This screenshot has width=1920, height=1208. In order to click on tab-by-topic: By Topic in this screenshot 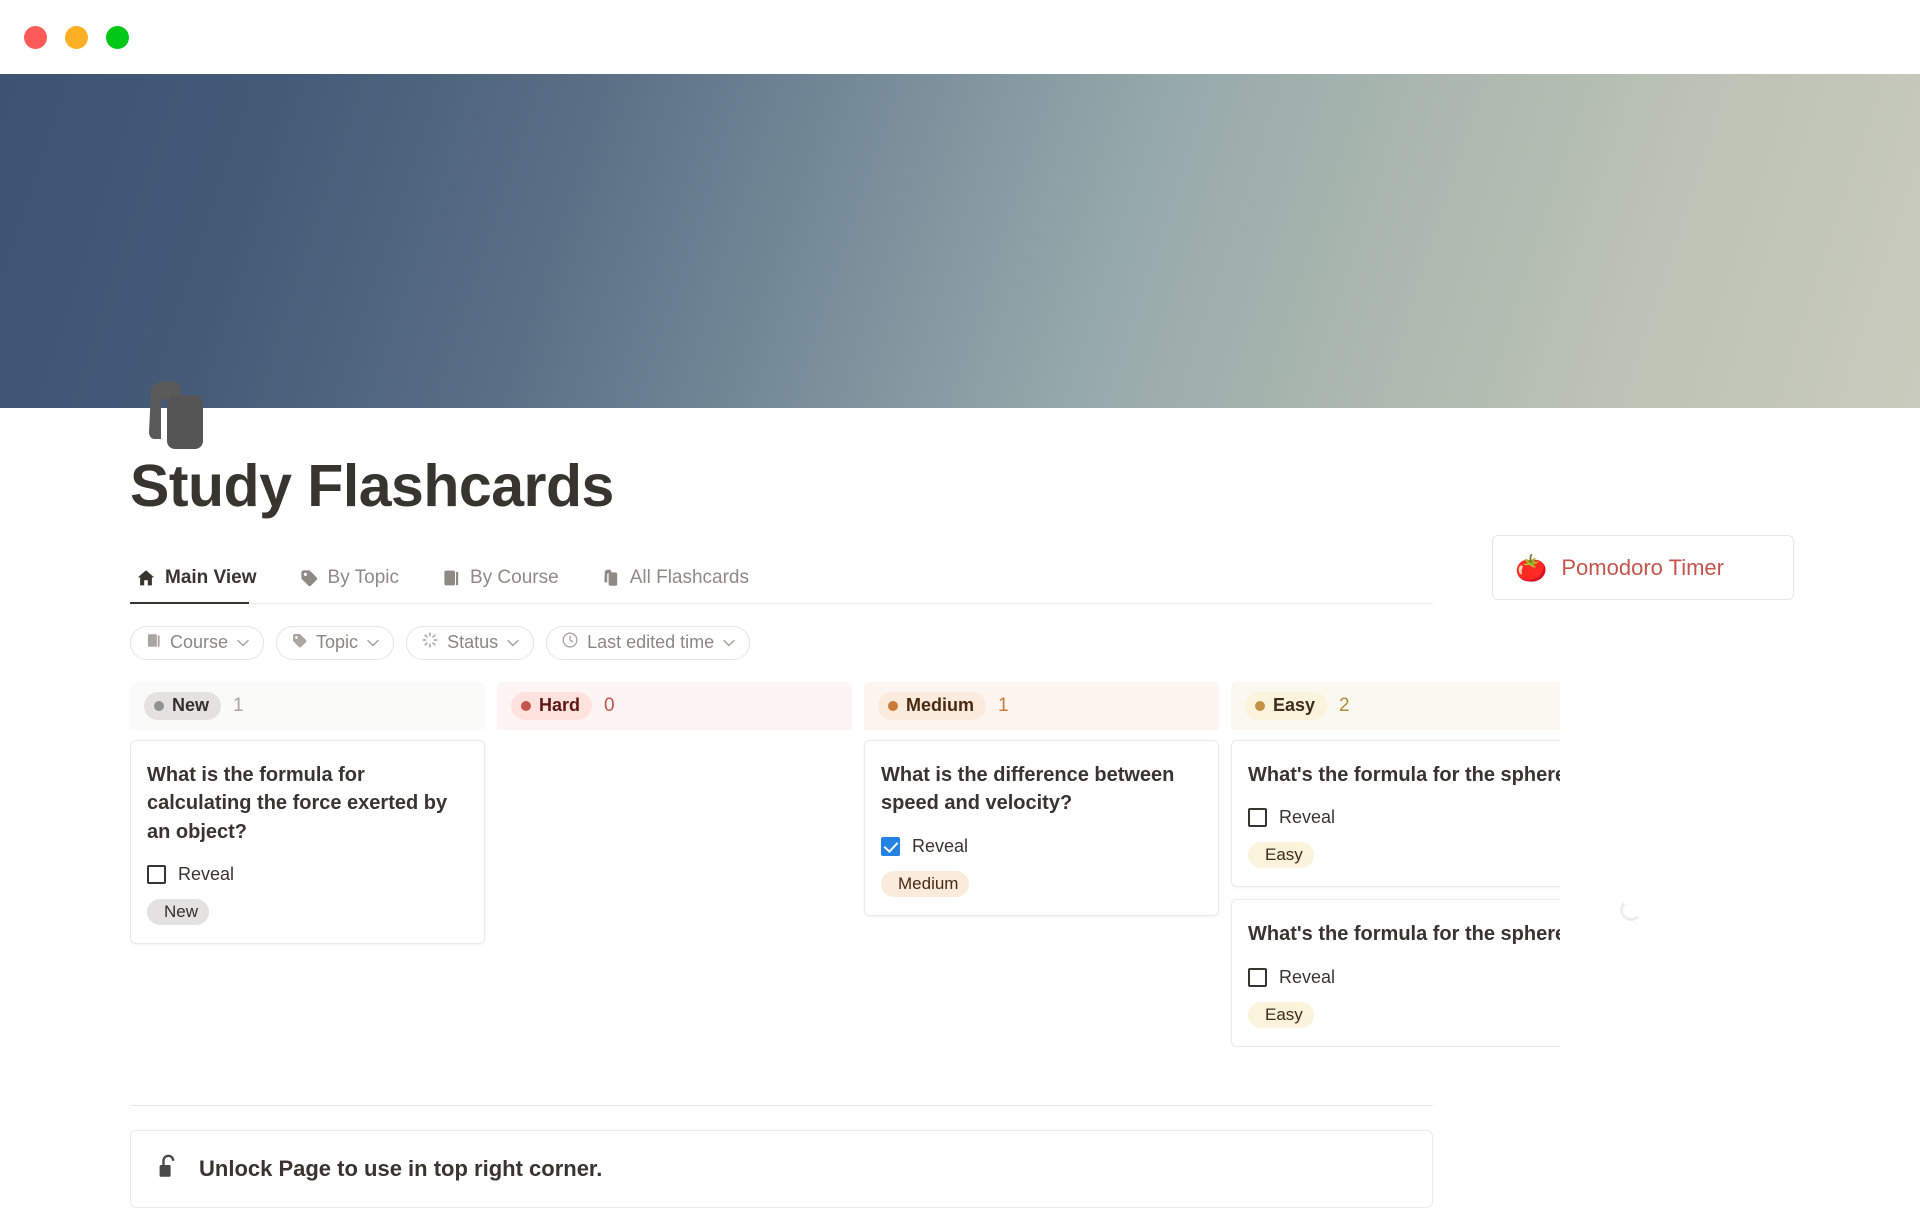, I will do `click(353, 581)`.